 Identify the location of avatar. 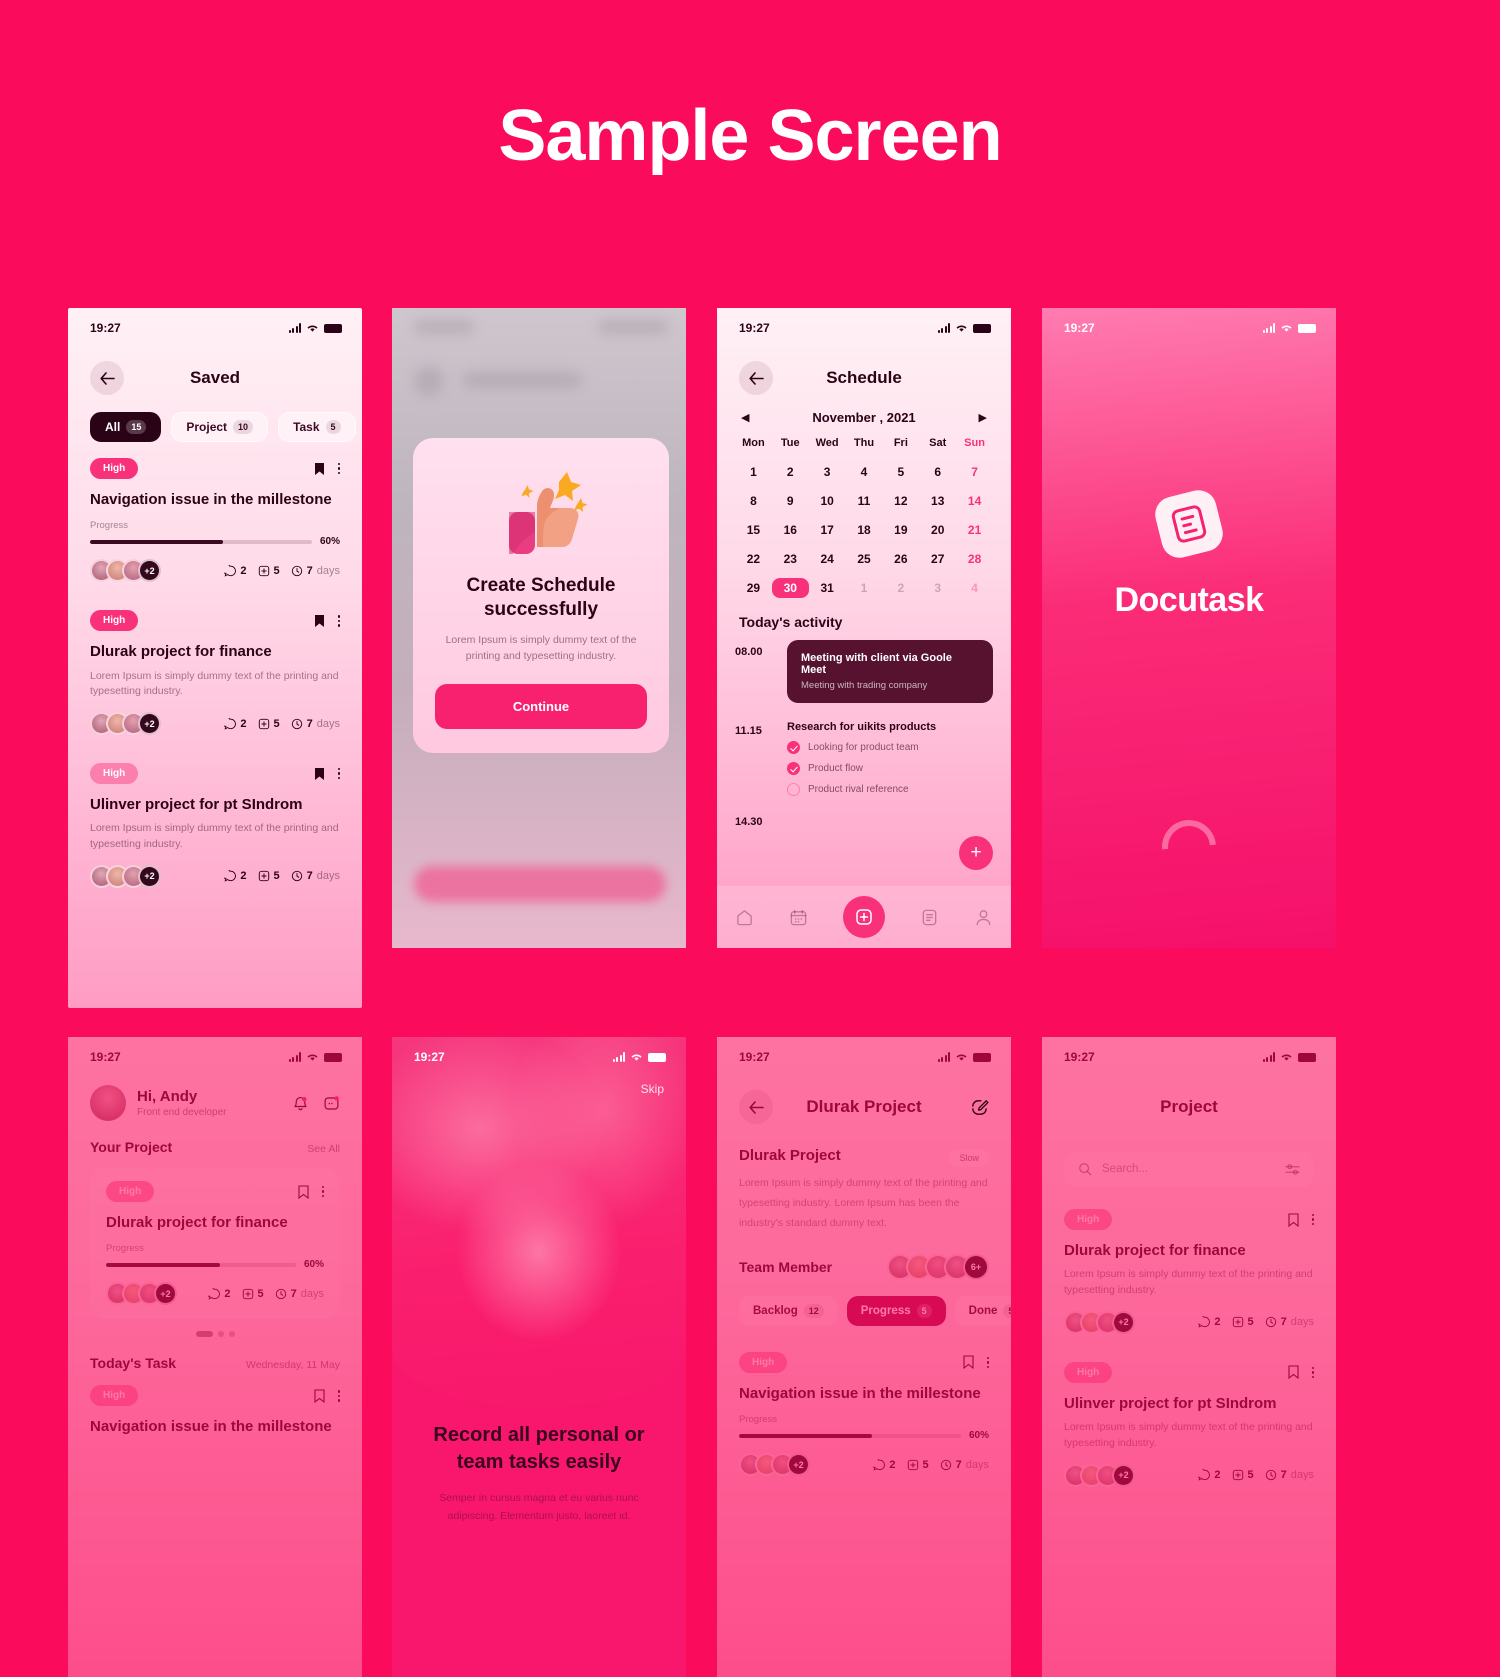
(108, 1103).